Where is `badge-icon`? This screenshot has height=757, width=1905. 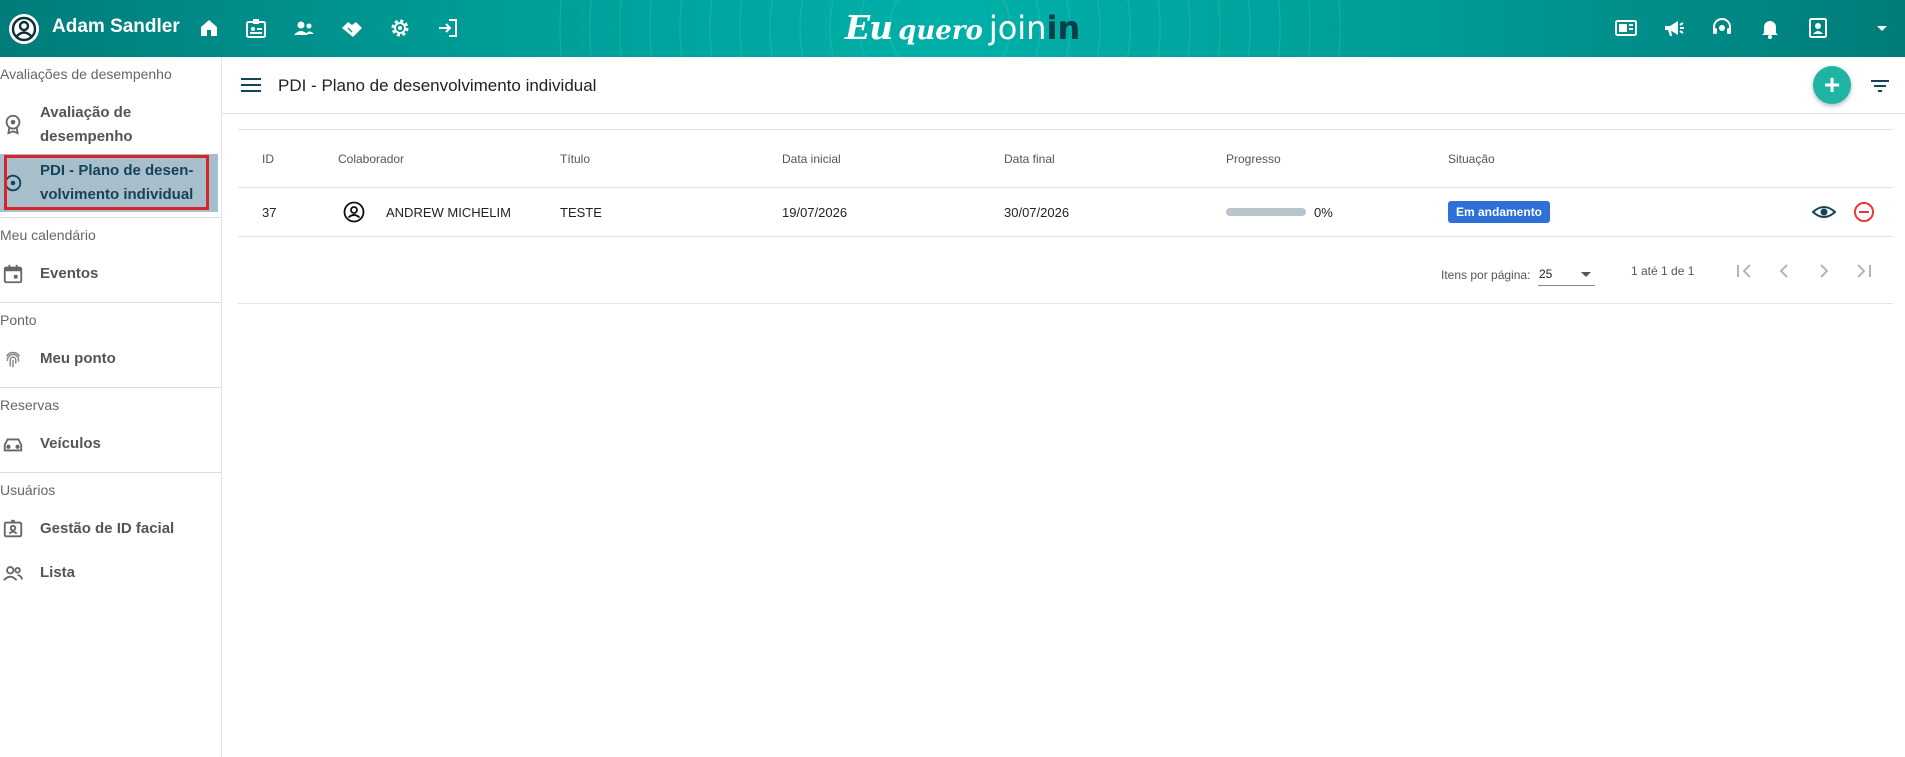
badge-icon is located at coordinates (256, 28).